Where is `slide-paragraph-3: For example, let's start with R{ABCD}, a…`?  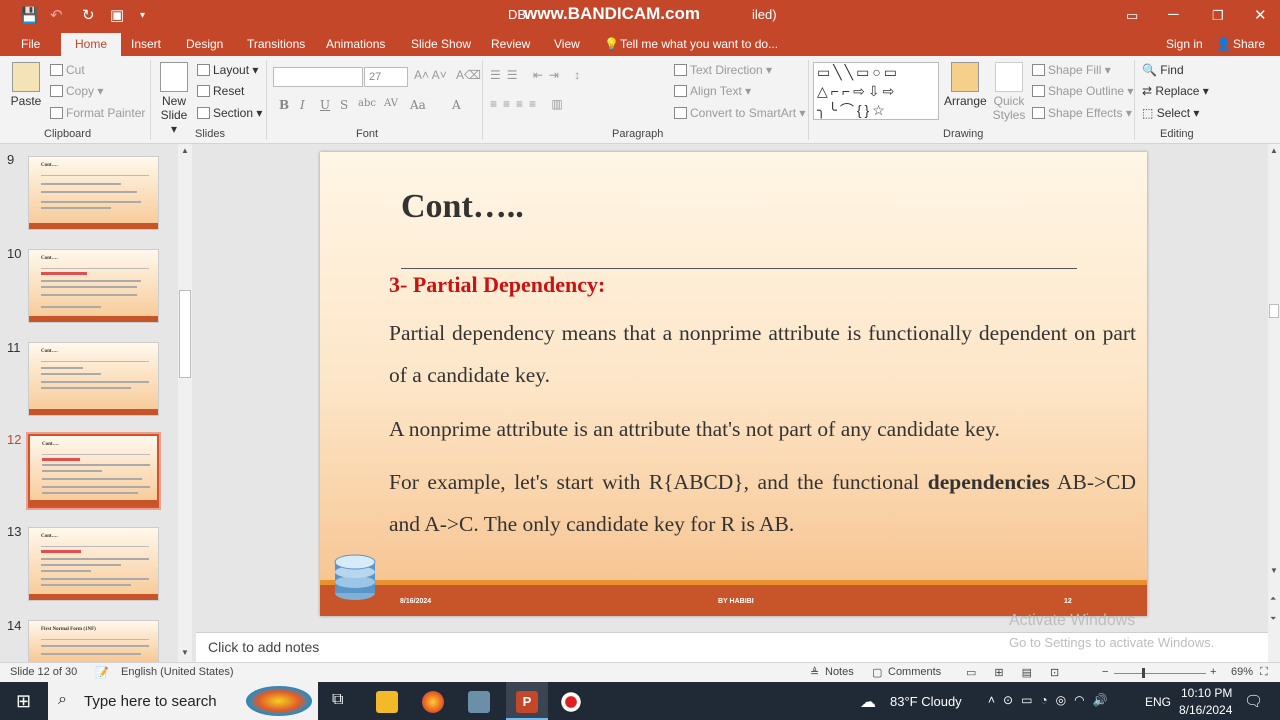 slide-paragraph-3: For example, let's start with R{ABCD}, a… is located at coordinates (762, 503).